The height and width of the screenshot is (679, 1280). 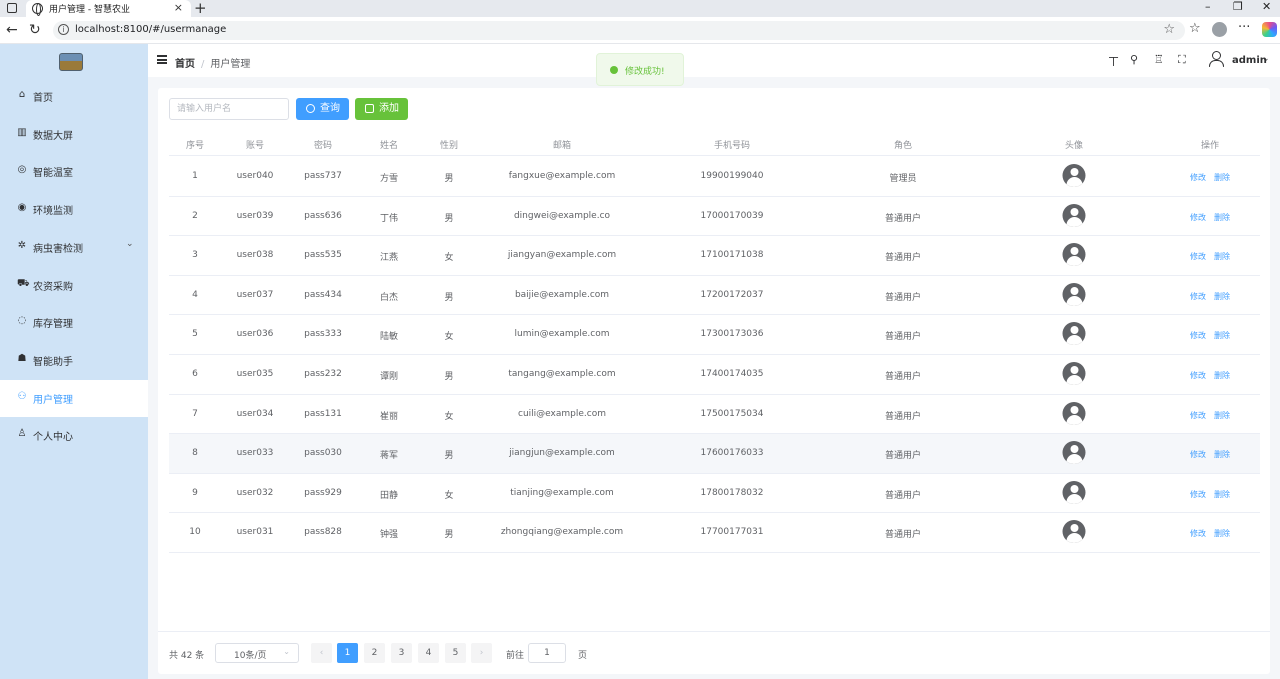 I want to click on sidebar-item-9: ♙ 个人中心, so click(x=74, y=435).